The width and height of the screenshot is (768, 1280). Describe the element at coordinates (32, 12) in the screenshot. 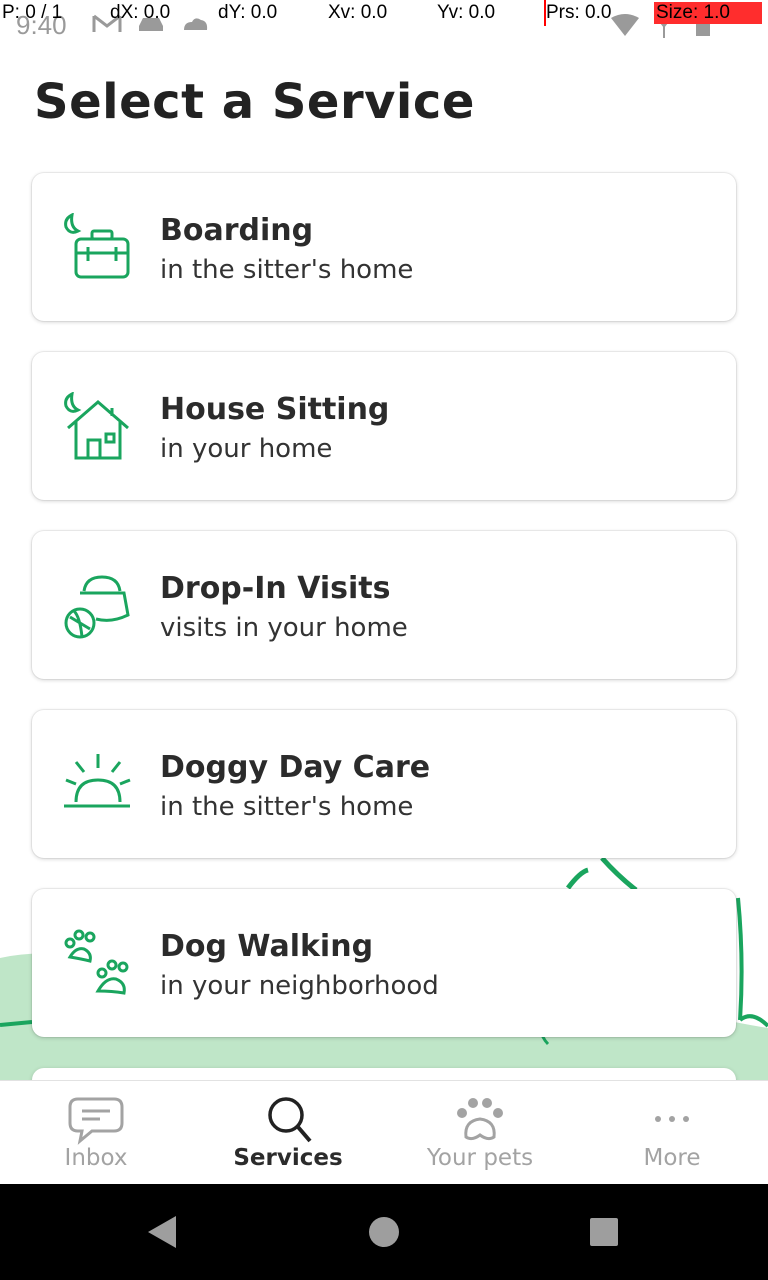

I see `debug-pointer: P: 0 / 1` at that location.